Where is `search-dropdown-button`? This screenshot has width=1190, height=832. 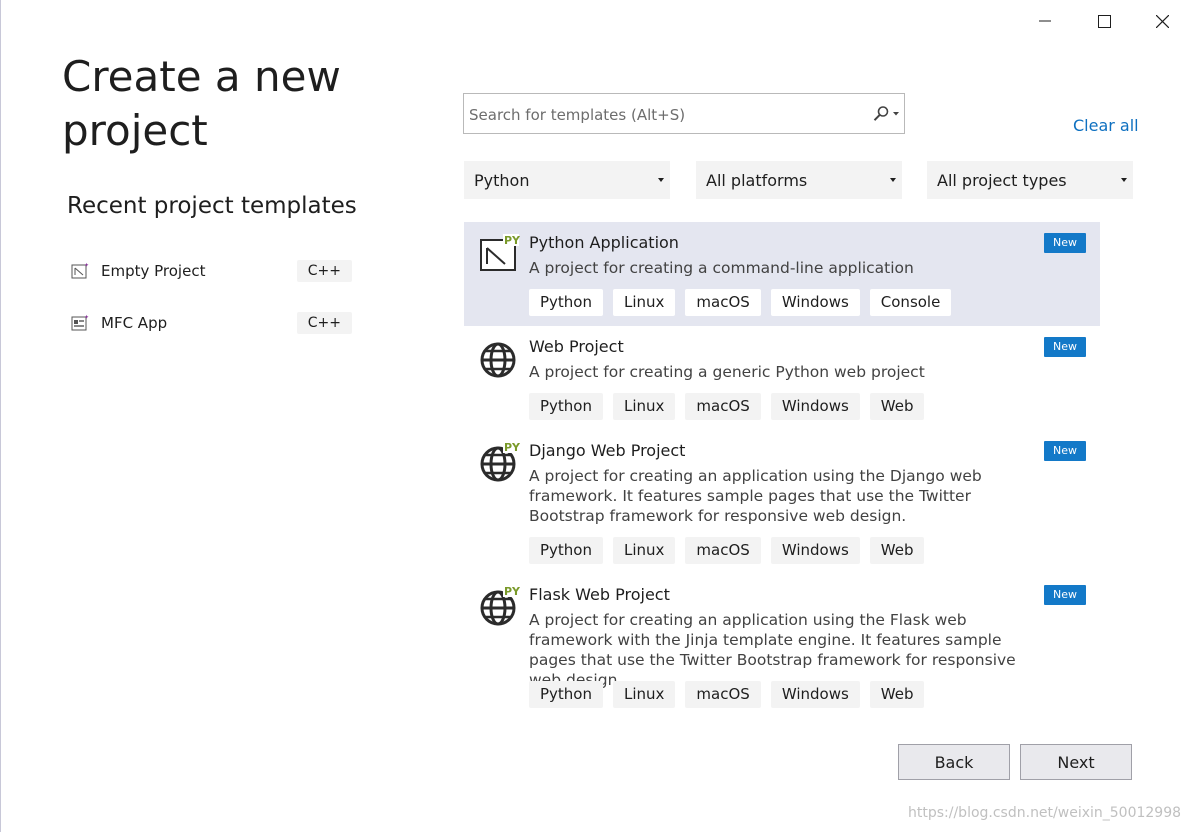 search-dropdown-button is located at coordinates (886, 114).